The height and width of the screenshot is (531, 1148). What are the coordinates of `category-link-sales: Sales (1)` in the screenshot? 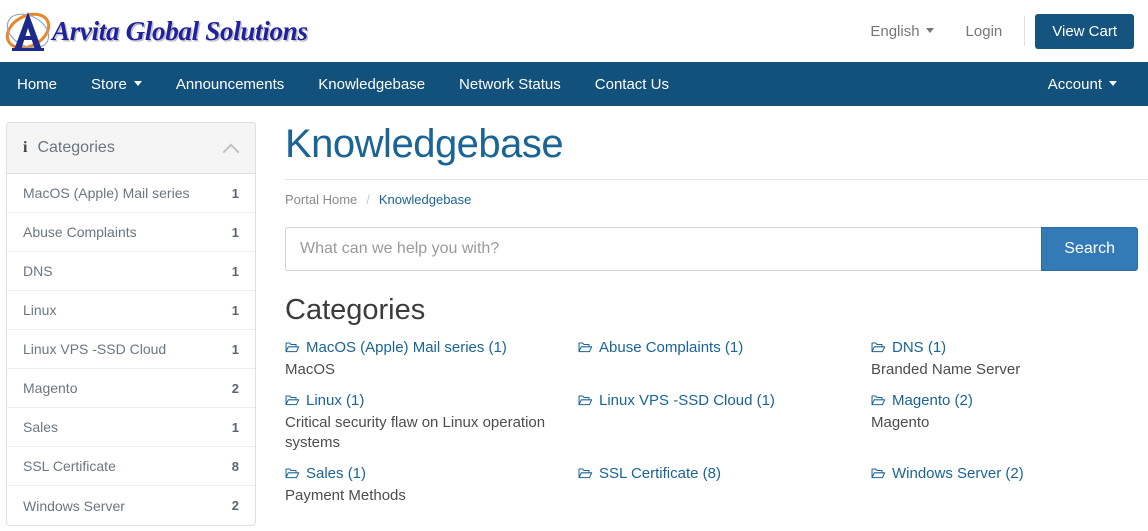 It's located at (325, 474).